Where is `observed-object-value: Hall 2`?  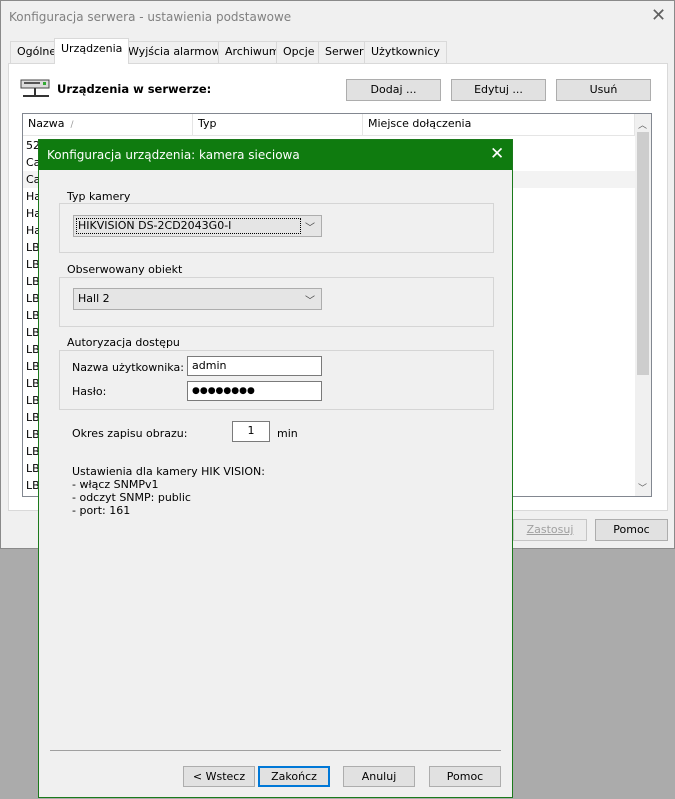 observed-object-value: Hall 2 is located at coordinates (94, 298).